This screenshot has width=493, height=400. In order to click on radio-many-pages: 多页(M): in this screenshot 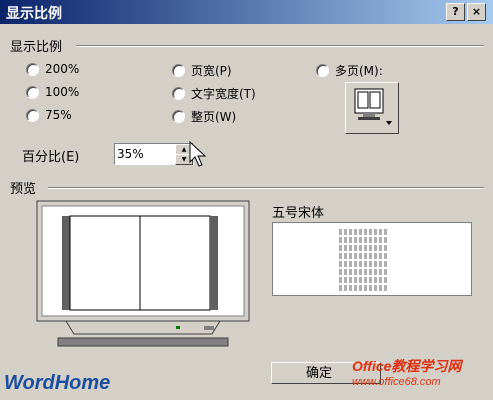, I will do `click(349, 70)`.